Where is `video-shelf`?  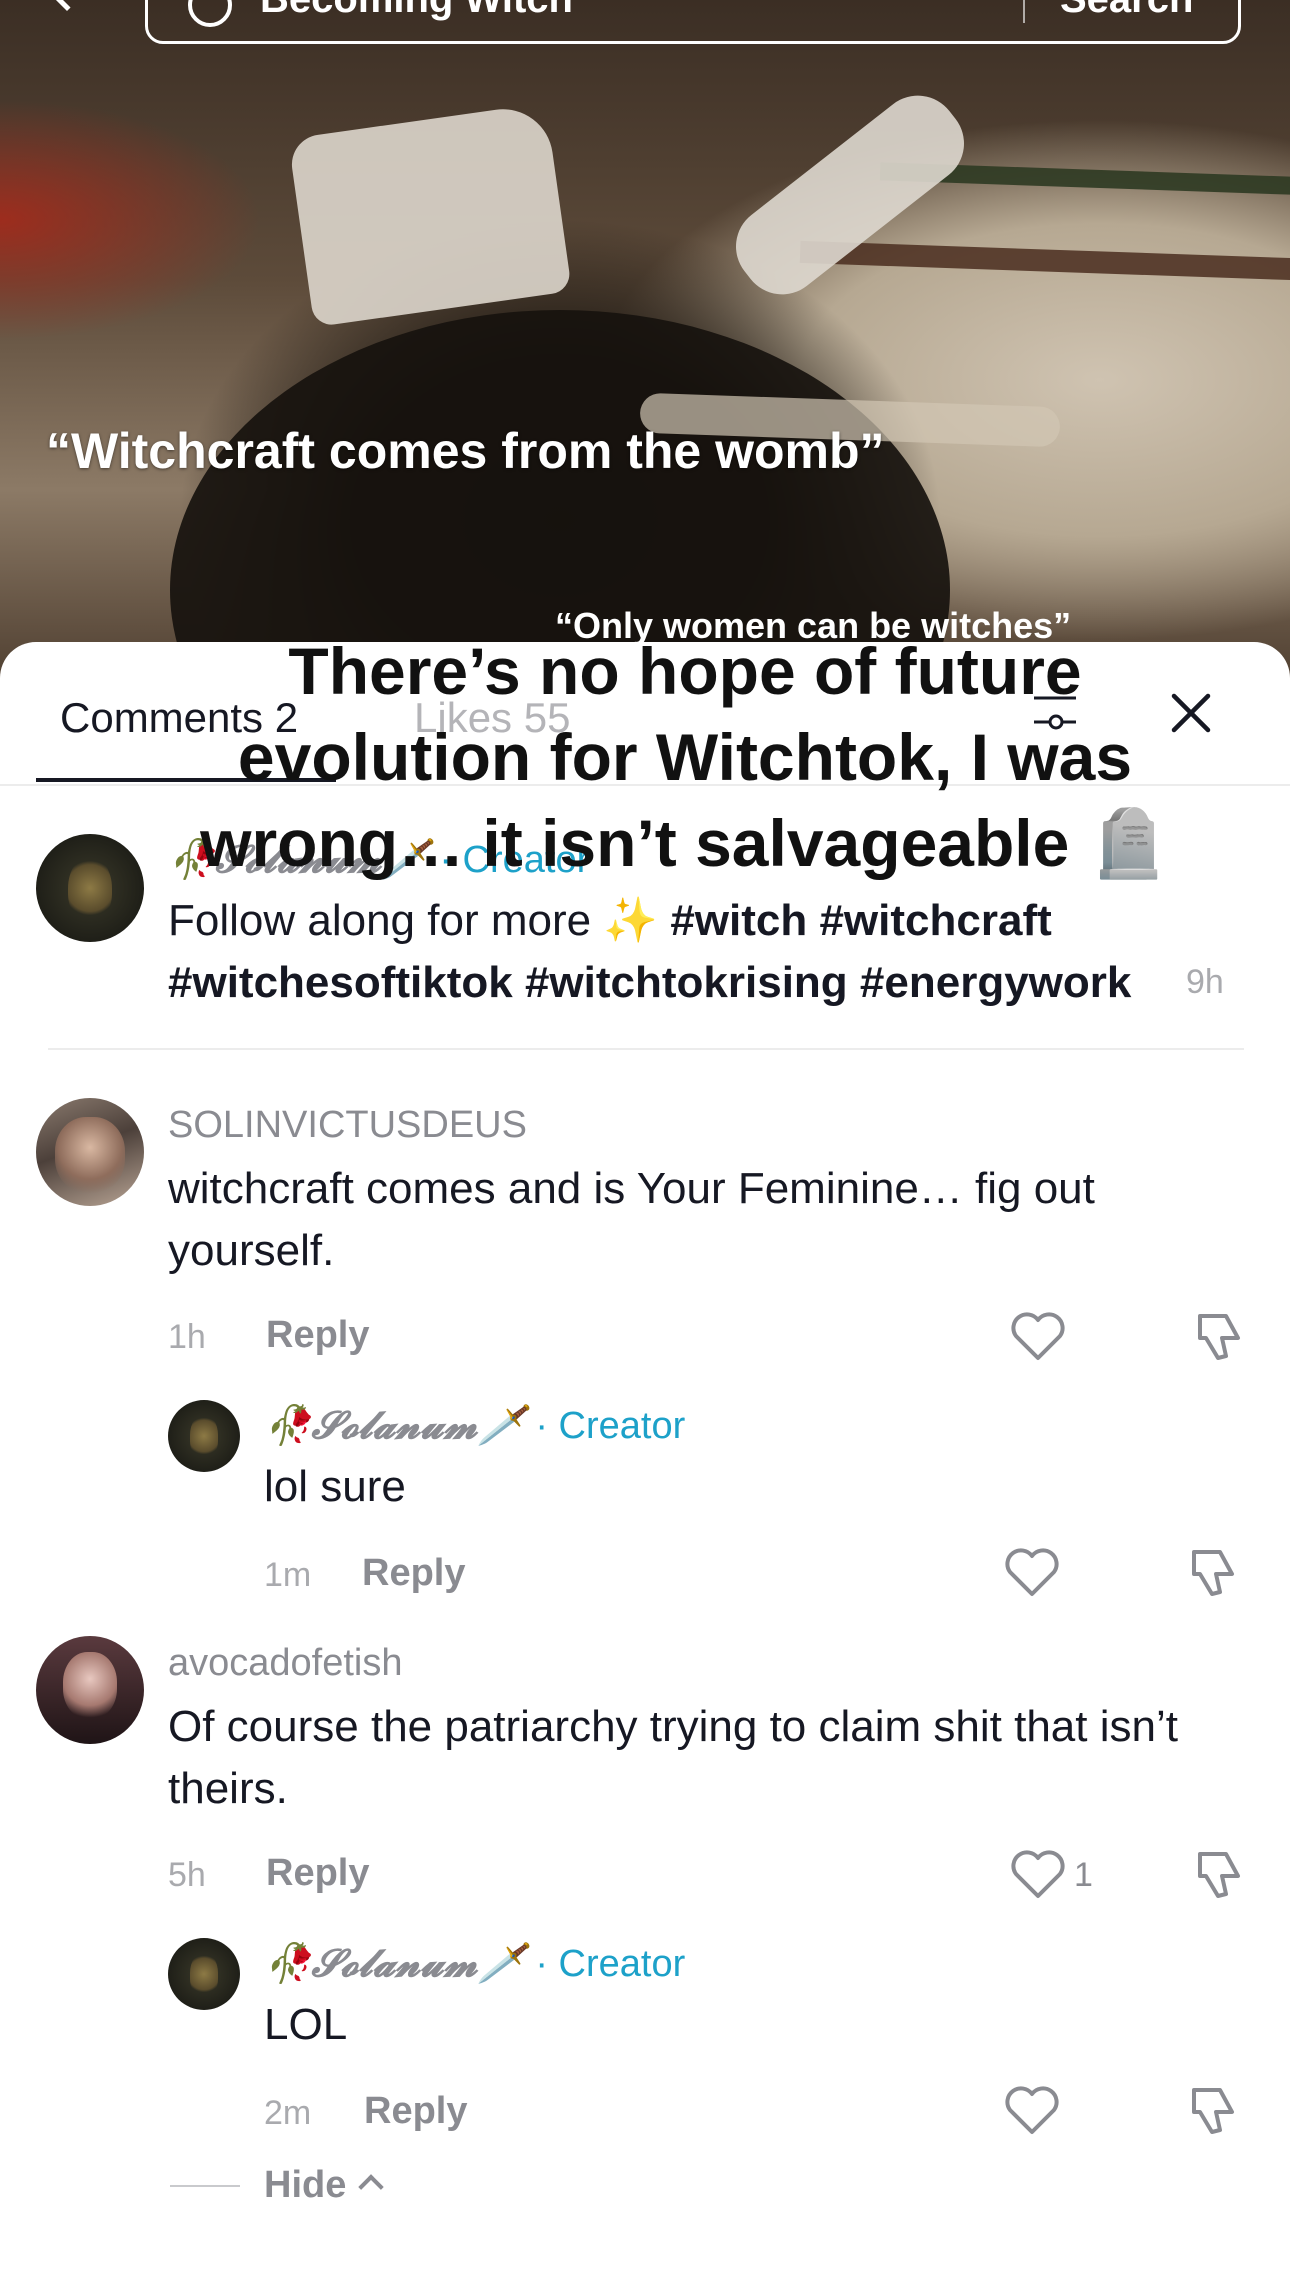
video-shelf is located at coordinates (1044, 261).